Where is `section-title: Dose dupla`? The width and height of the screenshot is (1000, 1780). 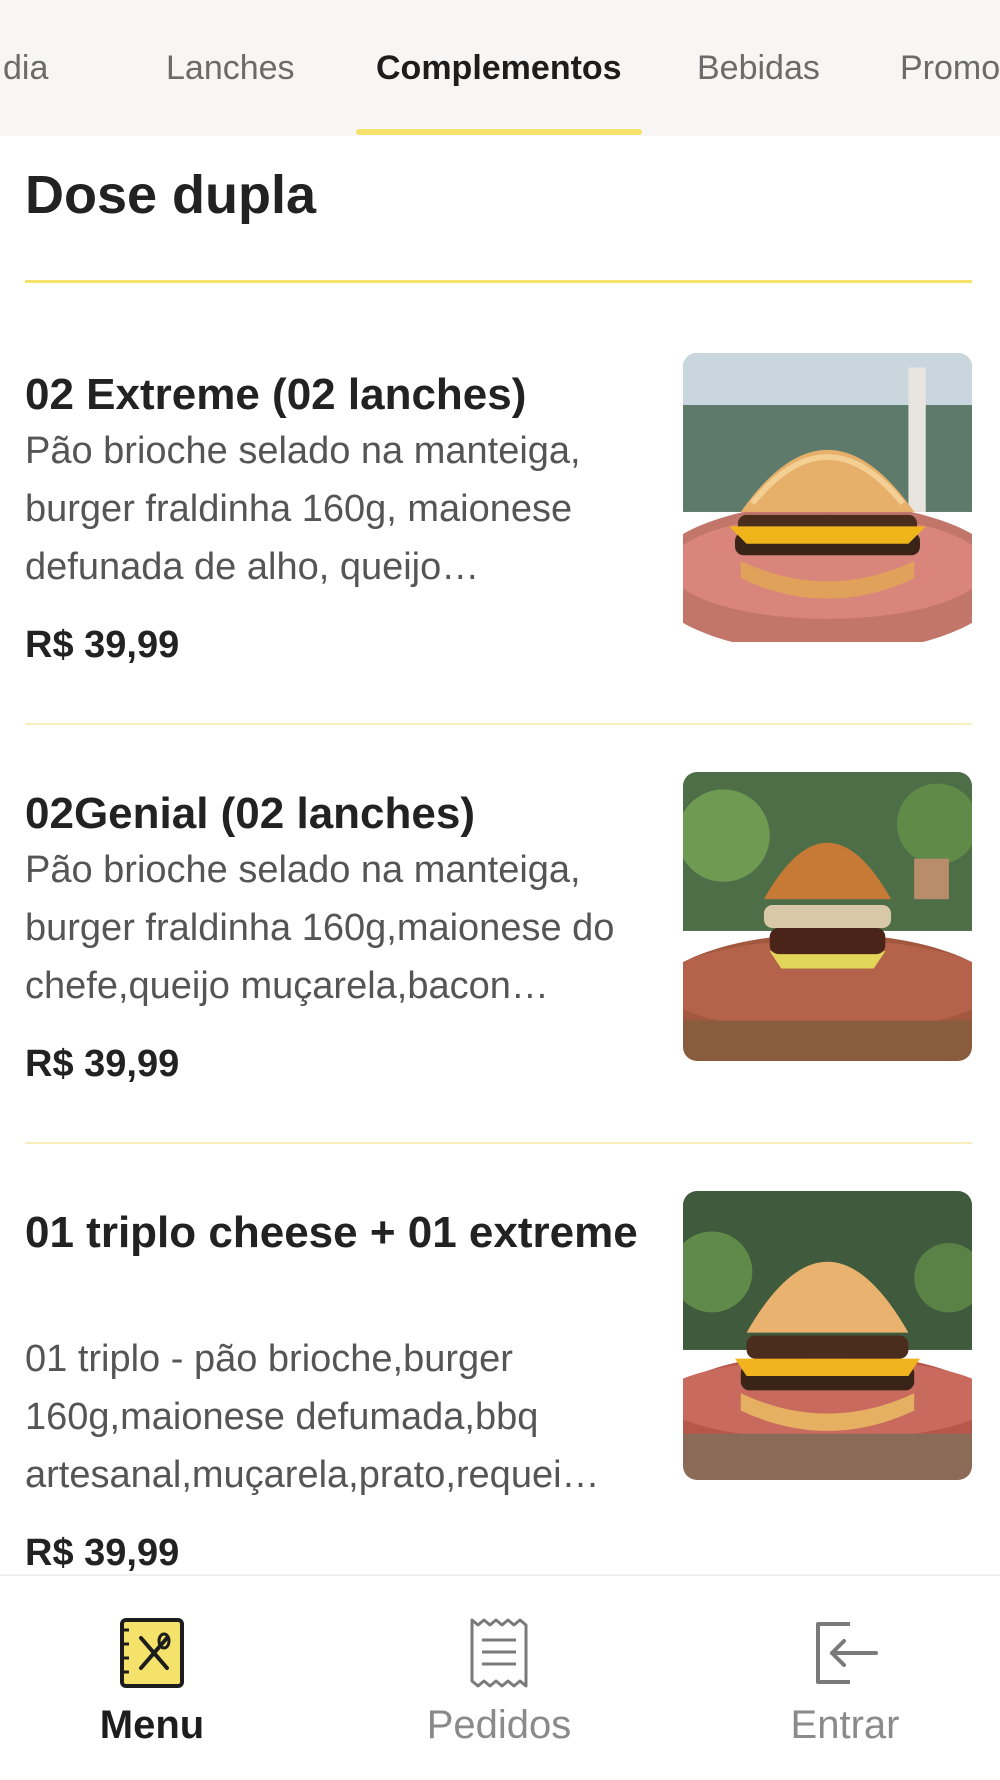
section-title: Dose dupla is located at coordinates (171, 195).